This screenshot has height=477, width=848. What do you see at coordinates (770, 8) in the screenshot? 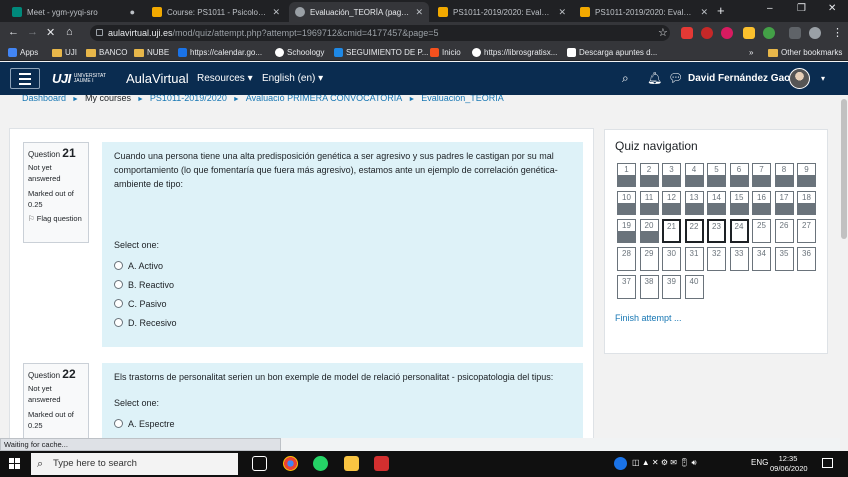
I see `minimize-button: –` at bounding box center [770, 8].